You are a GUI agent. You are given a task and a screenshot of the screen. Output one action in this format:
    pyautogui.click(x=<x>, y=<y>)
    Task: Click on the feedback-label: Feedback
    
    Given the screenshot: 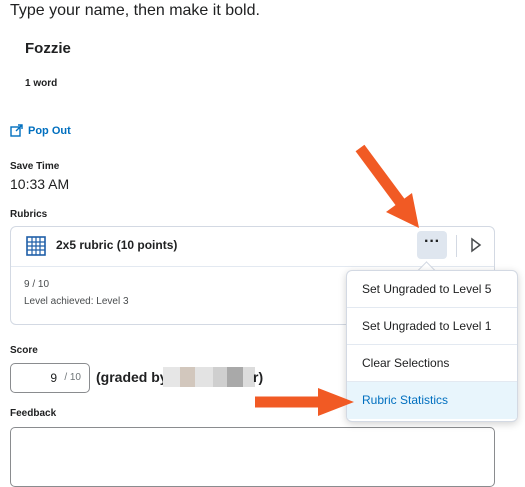 What is the action you would take?
    pyautogui.click(x=33, y=413)
    